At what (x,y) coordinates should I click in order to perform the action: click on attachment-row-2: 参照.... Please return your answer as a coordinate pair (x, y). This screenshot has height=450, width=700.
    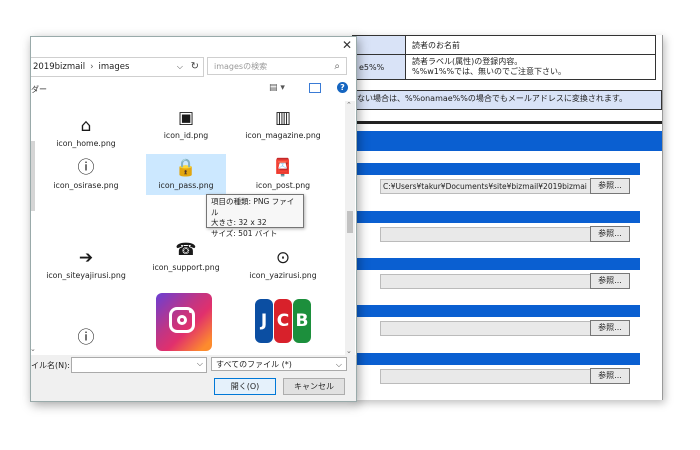
    Looking at the image, I should click on (496, 228).